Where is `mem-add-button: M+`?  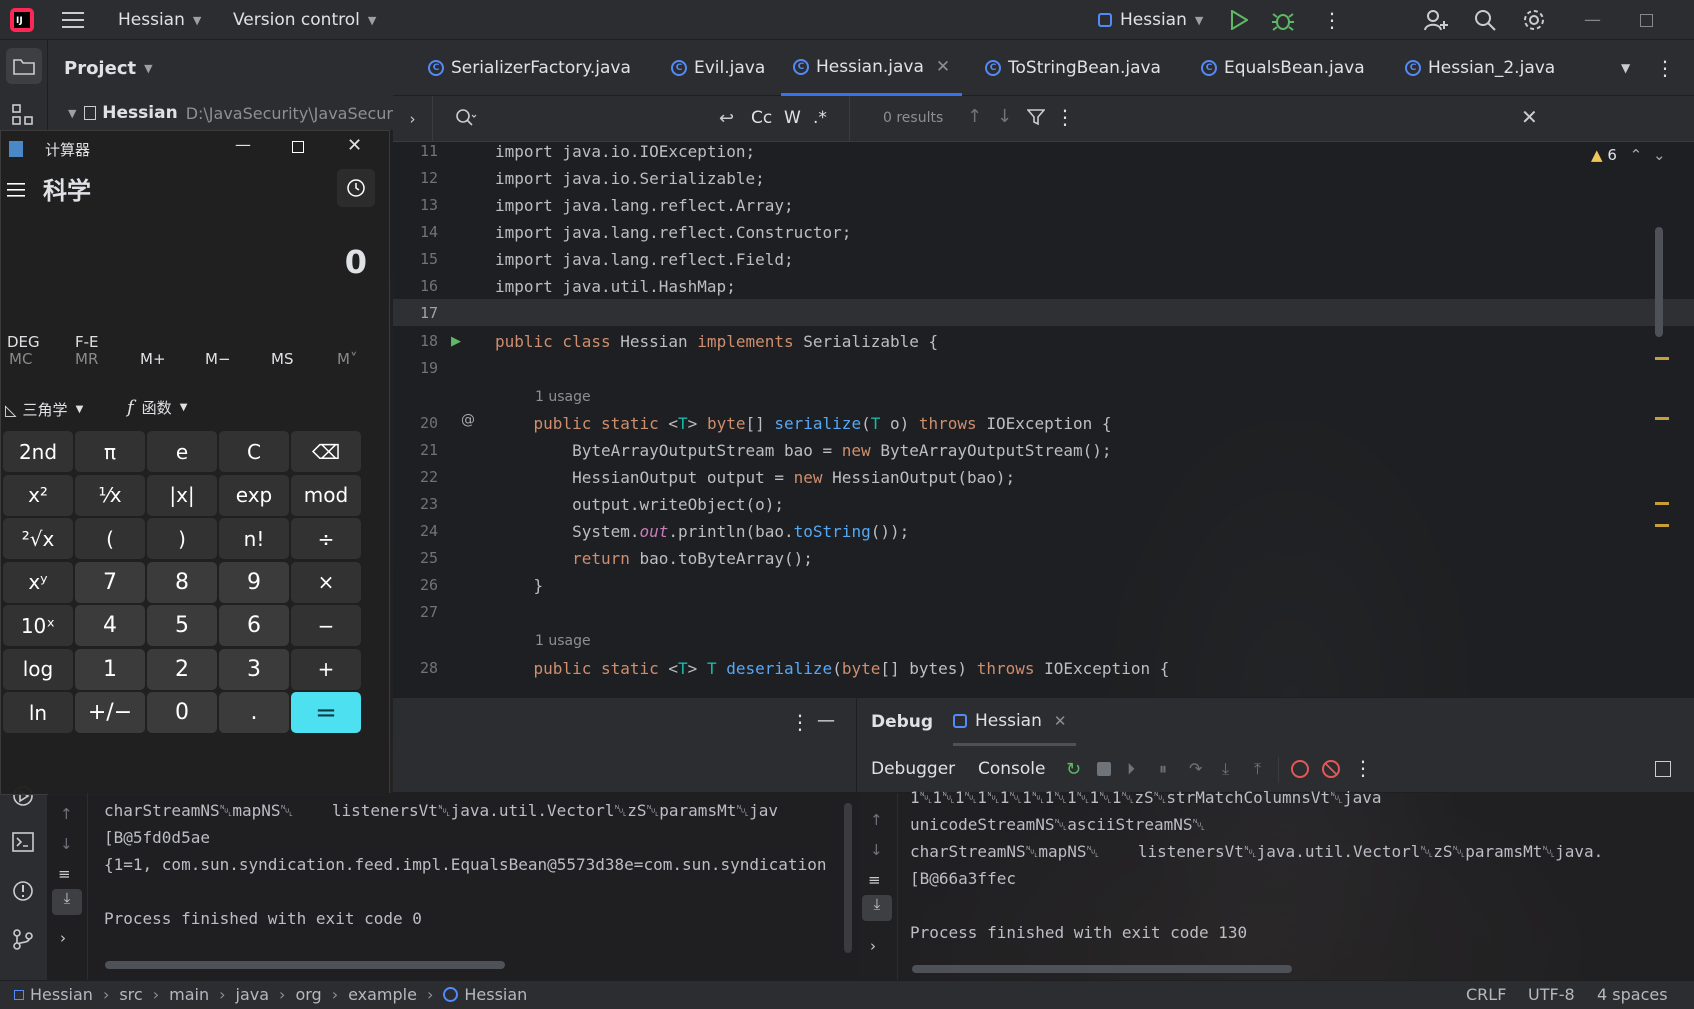 mem-add-button: M+ is located at coordinates (153, 359).